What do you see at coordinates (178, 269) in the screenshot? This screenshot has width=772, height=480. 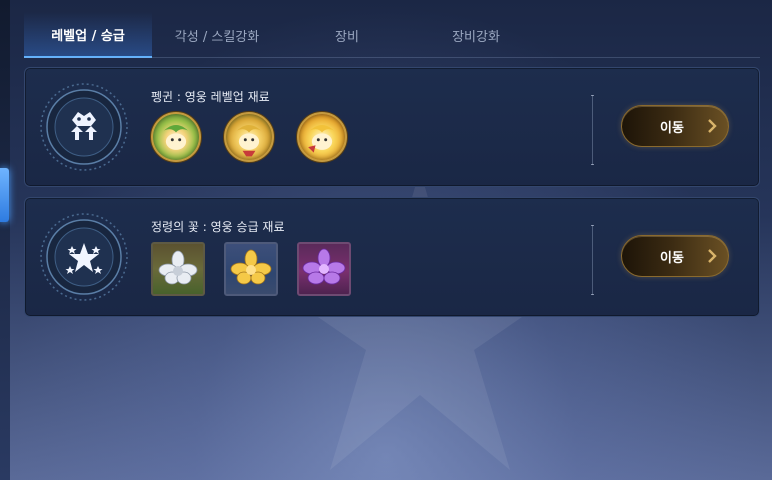 I see `silver-flower-item-icon` at bounding box center [178, 269].